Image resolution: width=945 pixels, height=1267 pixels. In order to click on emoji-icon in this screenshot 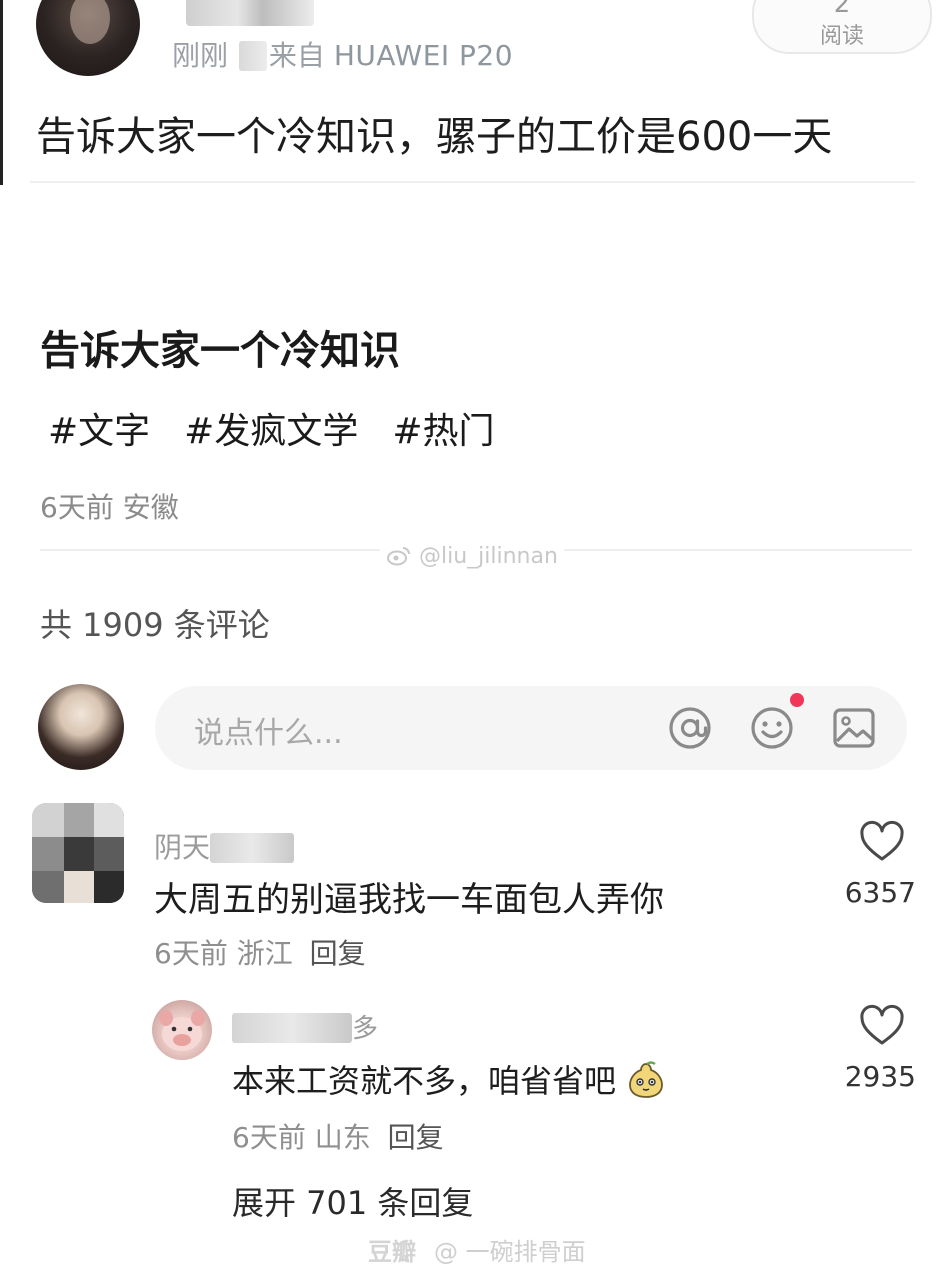, I will do `click(772, 728)`.